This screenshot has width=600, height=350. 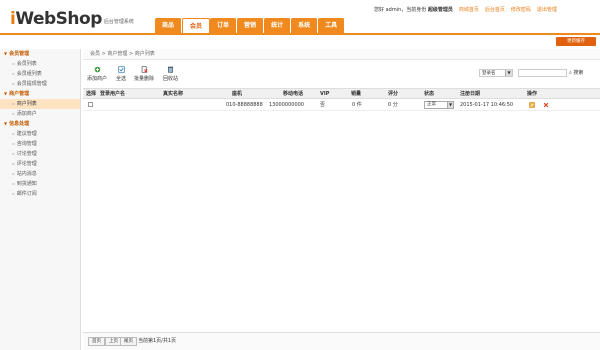 I want to click on cell-date: 2015-01-17 10:46:50, so click(x=487, y=105).